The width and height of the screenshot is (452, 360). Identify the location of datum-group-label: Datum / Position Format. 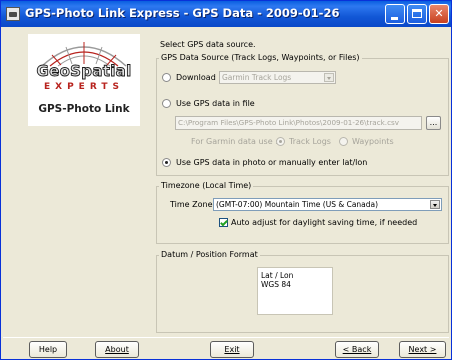
(209, 254).